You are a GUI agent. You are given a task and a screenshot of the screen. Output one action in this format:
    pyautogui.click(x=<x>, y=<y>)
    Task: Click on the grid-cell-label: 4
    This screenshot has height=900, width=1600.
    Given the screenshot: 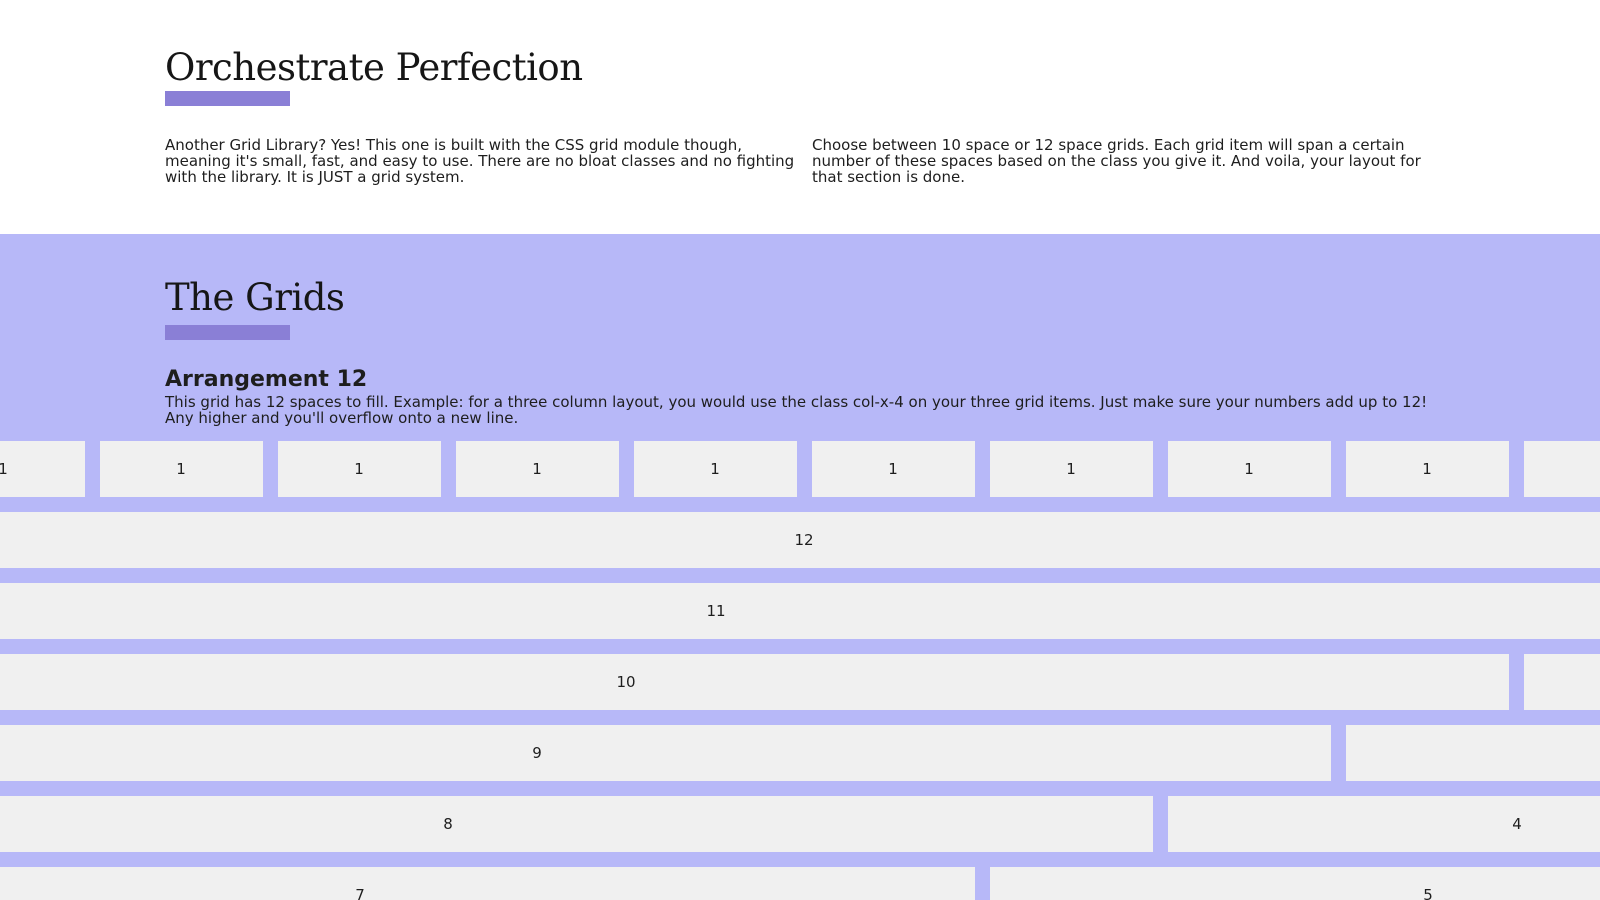 What is the action you would take?
    pyautogui.click(x=1517, y=824)
    